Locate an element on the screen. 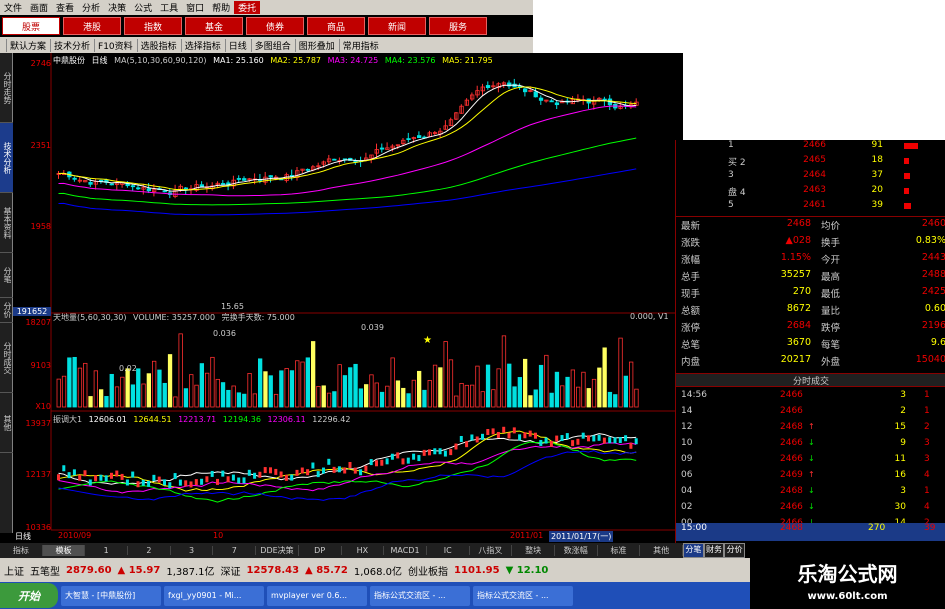  right-tab-2: 分价 is located at coordinates (735, 550).